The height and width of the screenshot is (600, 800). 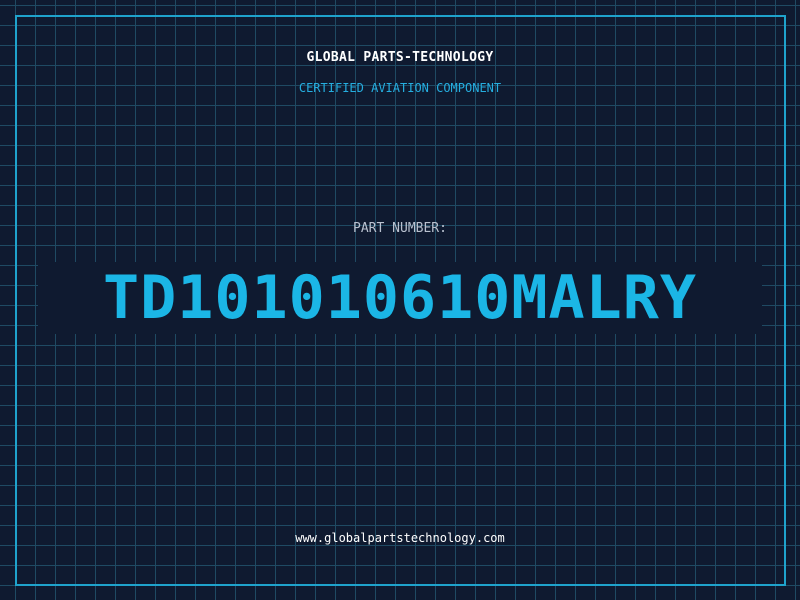 I want to click on company-name: GLOBAL PARTS-TECHNOLOGY, so click(x=400, y=57).